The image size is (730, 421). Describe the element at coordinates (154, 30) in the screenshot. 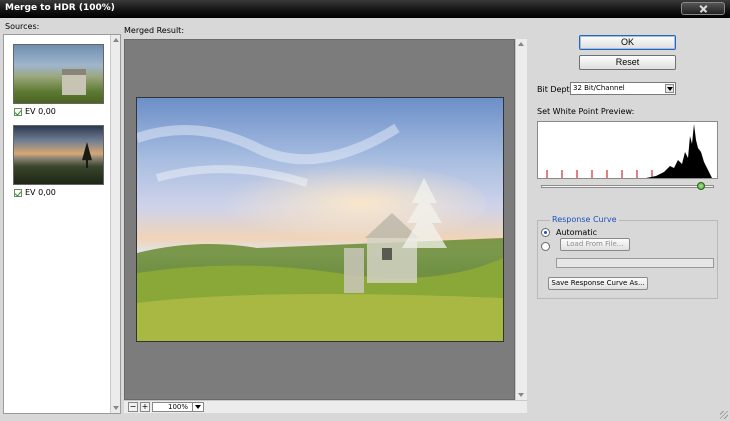

I see `merged-result-label: Merged Result:` at that location.